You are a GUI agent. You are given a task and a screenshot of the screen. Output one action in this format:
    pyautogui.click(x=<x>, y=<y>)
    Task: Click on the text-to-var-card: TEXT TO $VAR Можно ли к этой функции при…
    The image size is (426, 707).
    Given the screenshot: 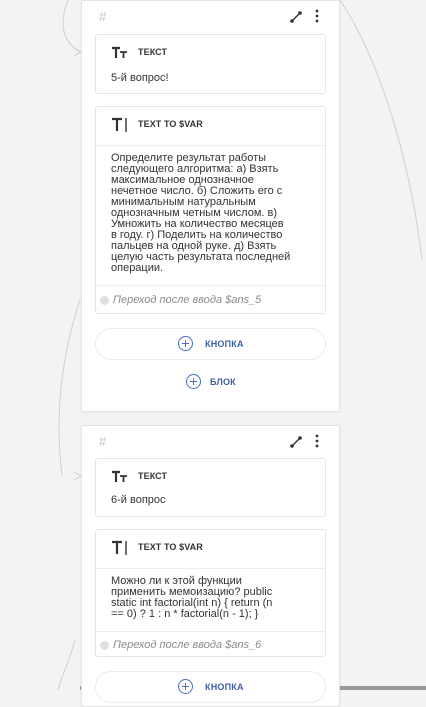 What is the action you would take?
    pyautogui.click(x=210, y=593)
    